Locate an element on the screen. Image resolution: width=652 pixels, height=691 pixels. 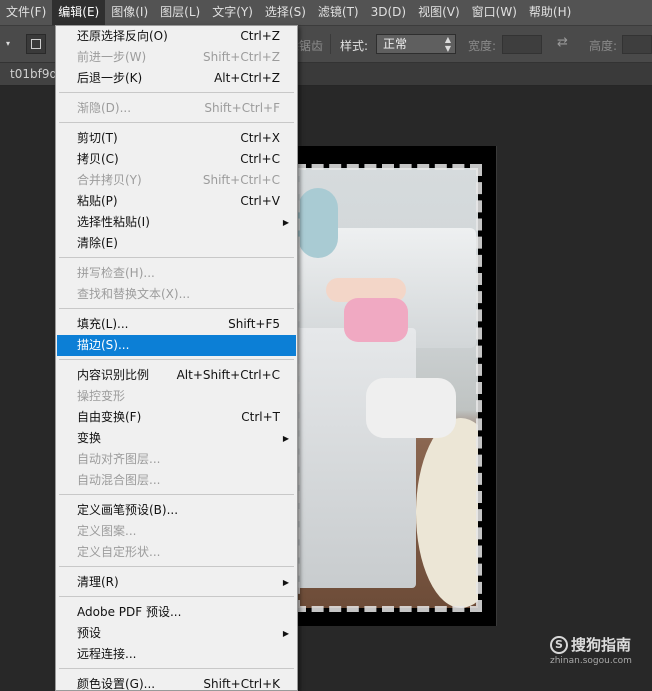
menu-item-shortcut: Shift+Ctrl+K is located at coordinates (241, 684).